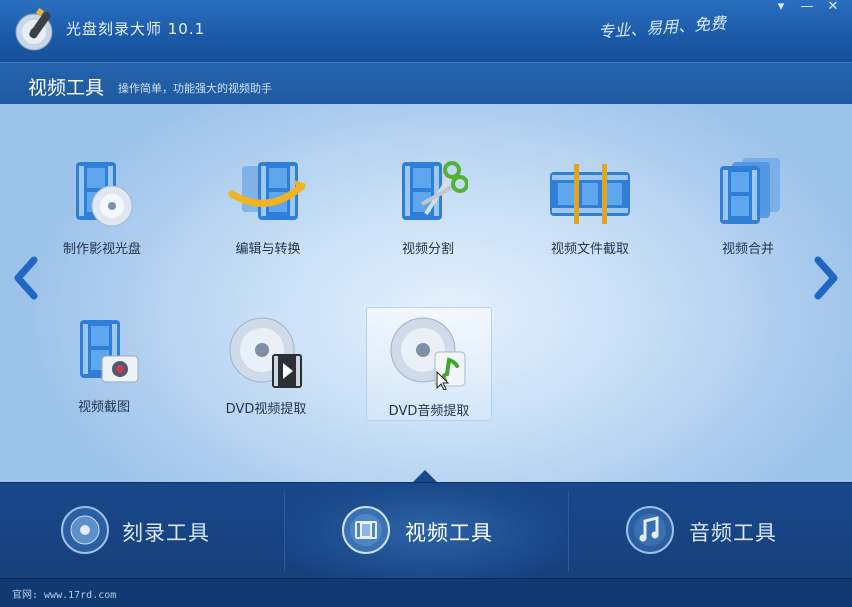 The width and height of the screenshot is (852, 607). Describe the element at coordinates (34, 29) in the screenshot. I see `app-logo-icon` at that location.